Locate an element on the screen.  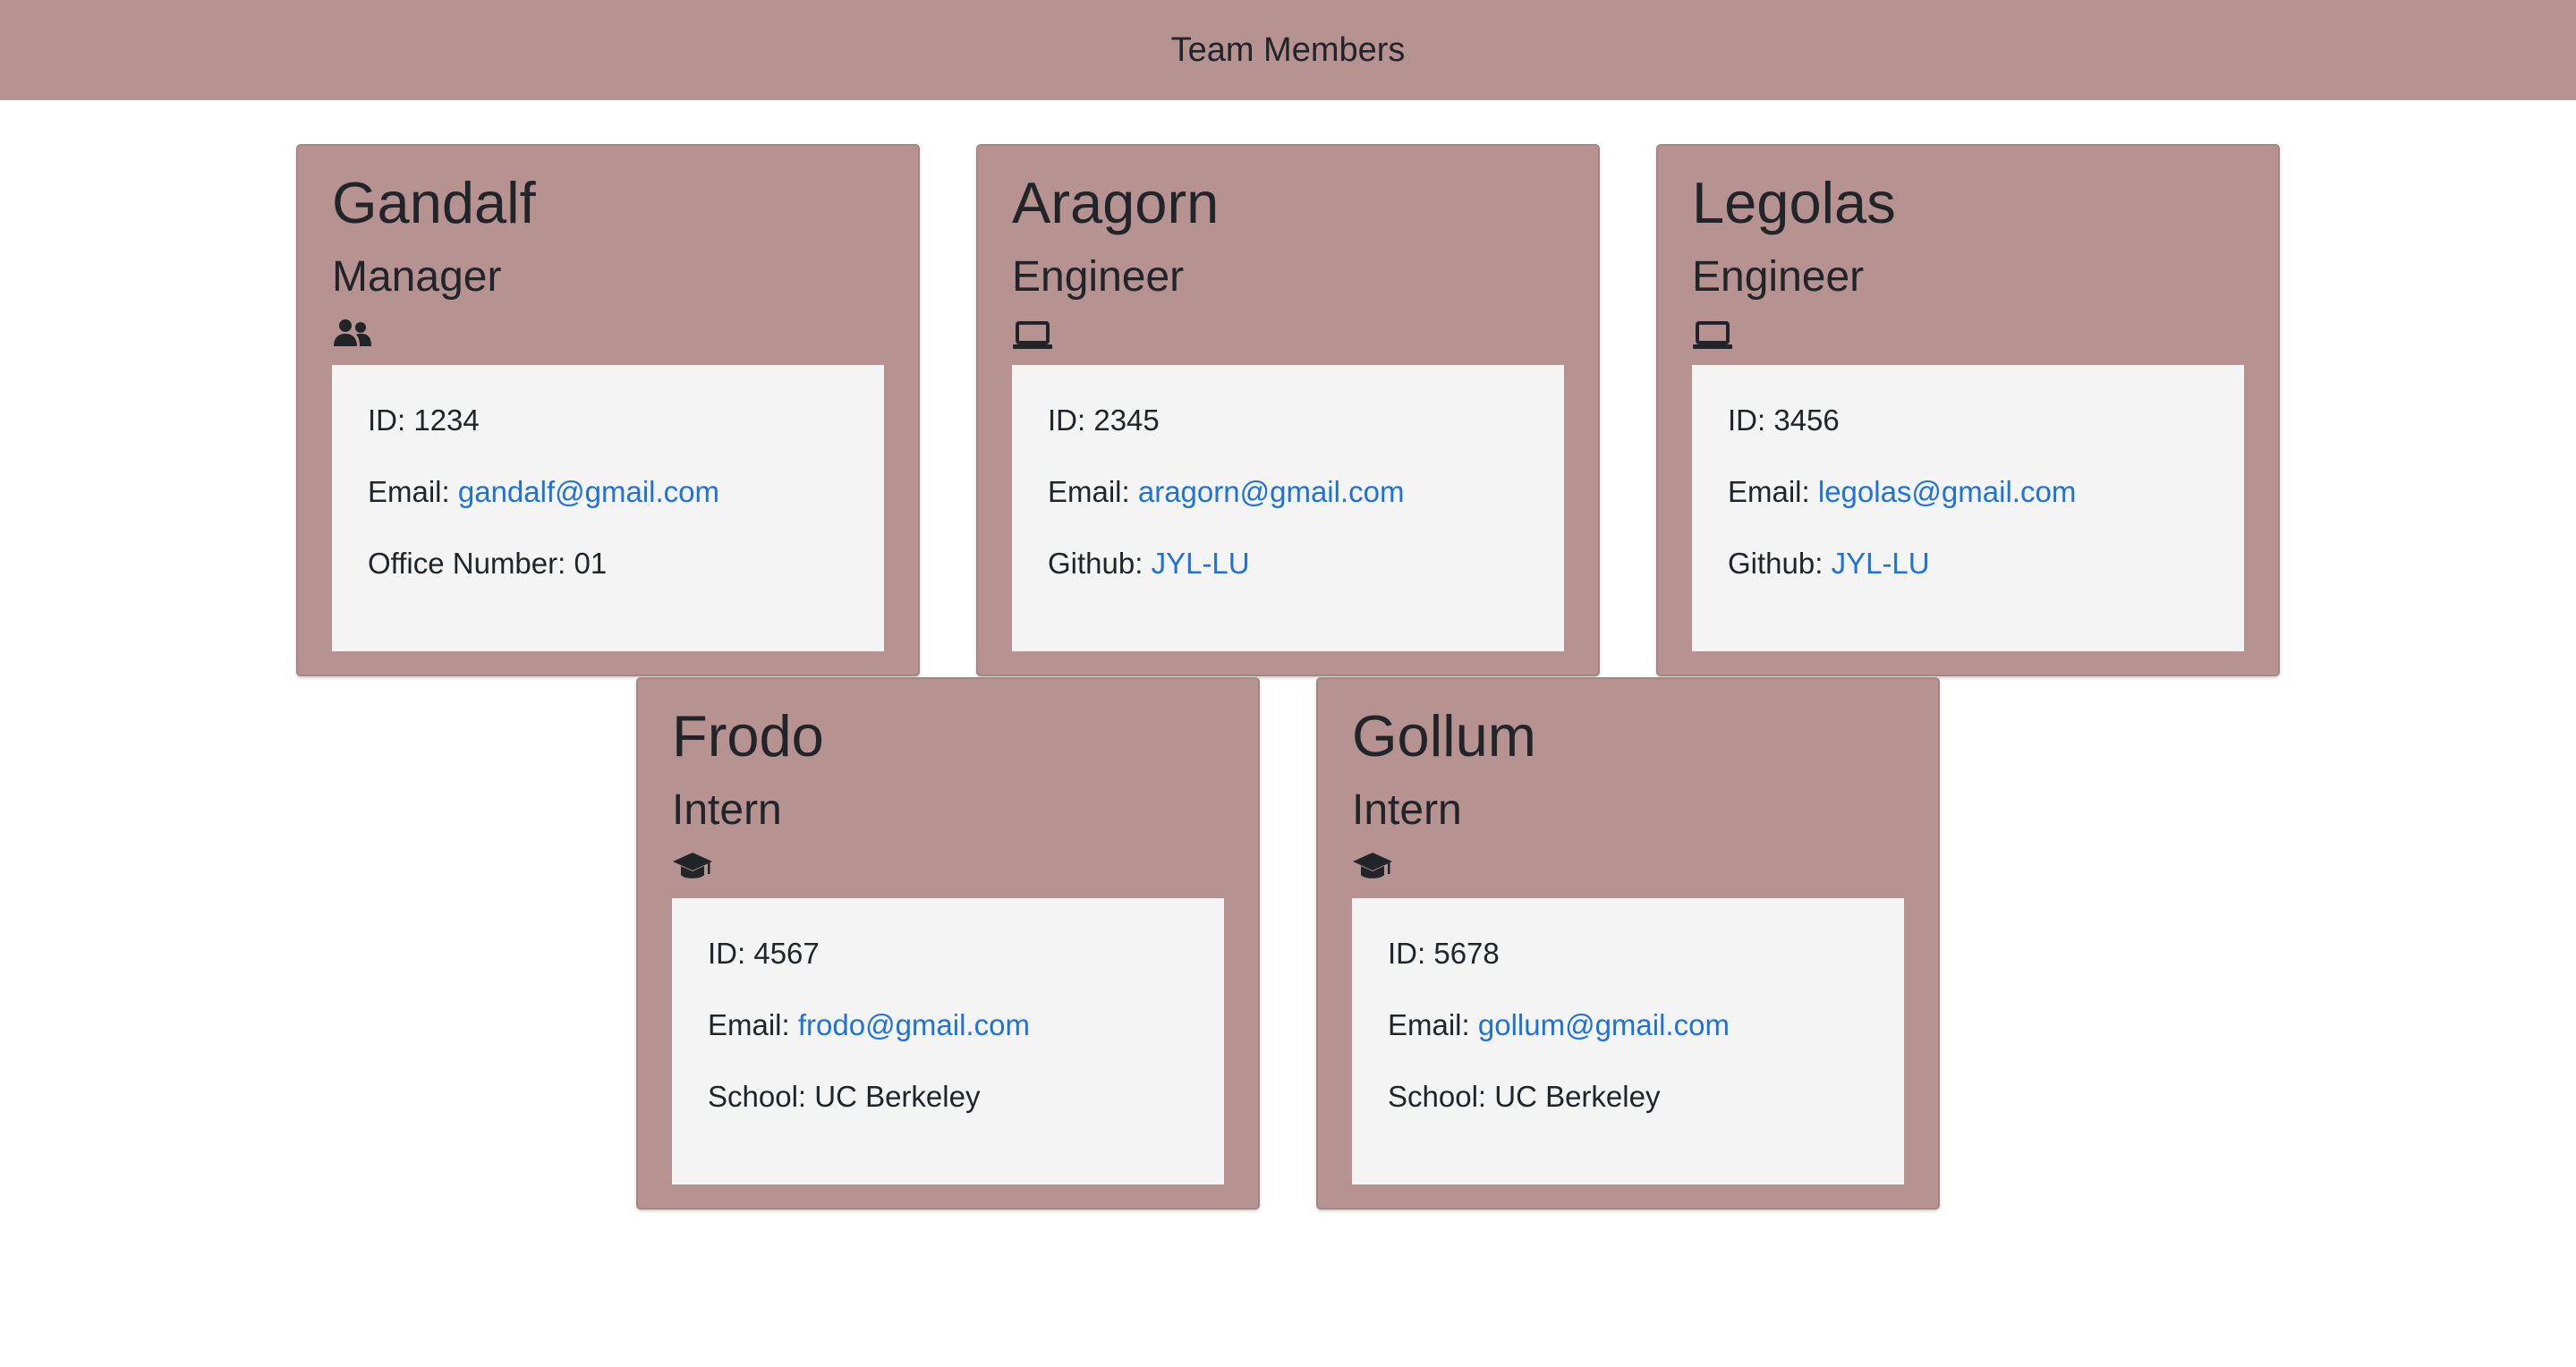
page-header: Team Members is located at coordinates (1288, 50).